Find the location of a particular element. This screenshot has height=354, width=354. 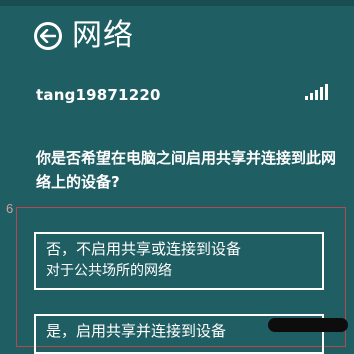

annotation-marker: 6 is located at coordinates (10, 208).